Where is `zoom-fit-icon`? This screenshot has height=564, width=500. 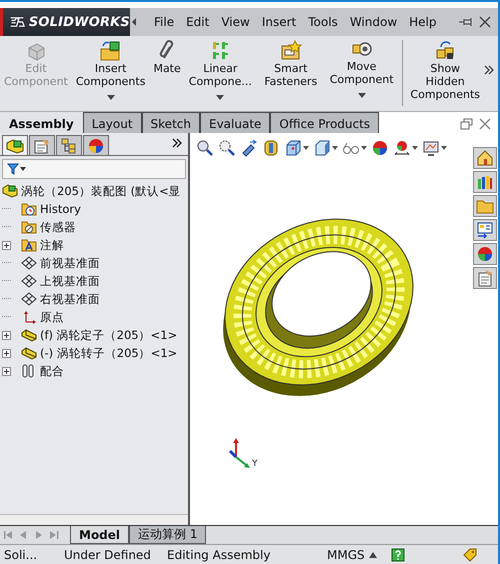
zoom-fit-icon is located at coordinates (205, 148).